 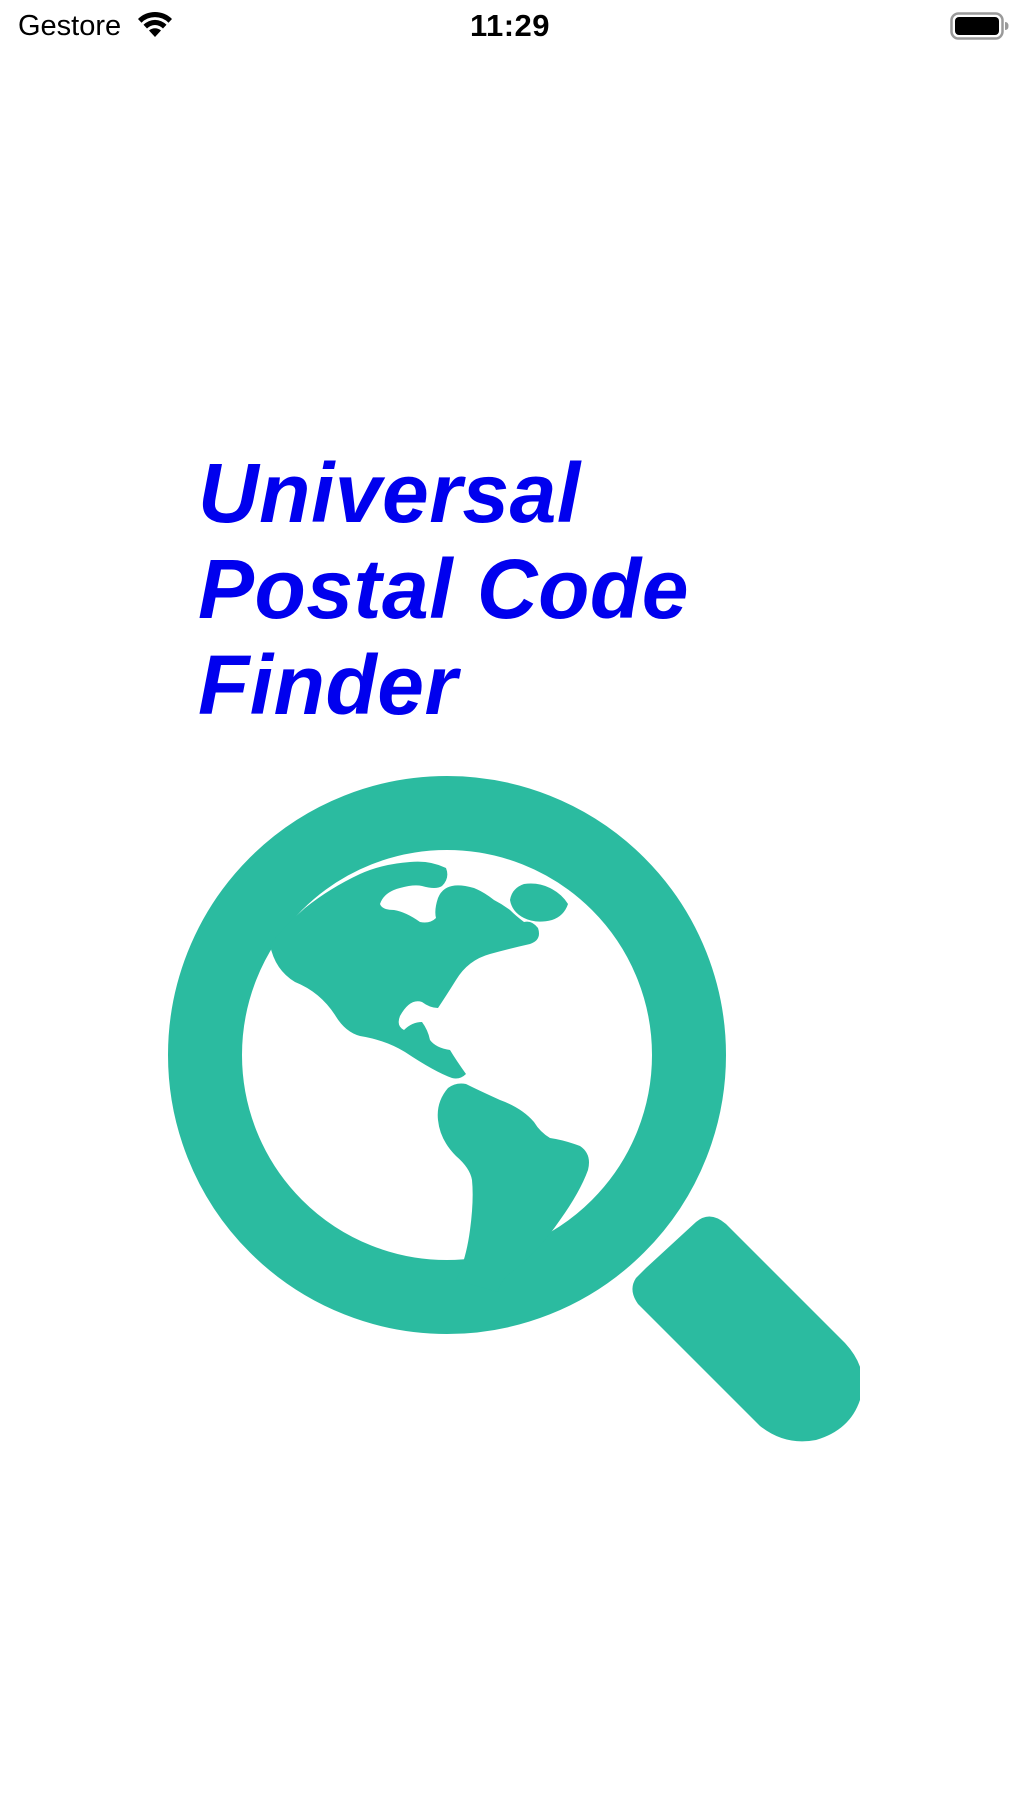 What do you see at coordinates (979, 26) in the screenshot?
I see `battery-icon` at bounding box center [979, 26].